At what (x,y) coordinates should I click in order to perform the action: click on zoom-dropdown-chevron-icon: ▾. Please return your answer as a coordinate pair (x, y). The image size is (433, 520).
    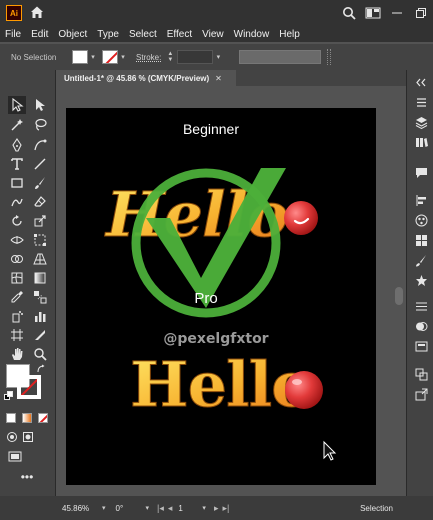
    Looking at the image, I should click on (104, 508).